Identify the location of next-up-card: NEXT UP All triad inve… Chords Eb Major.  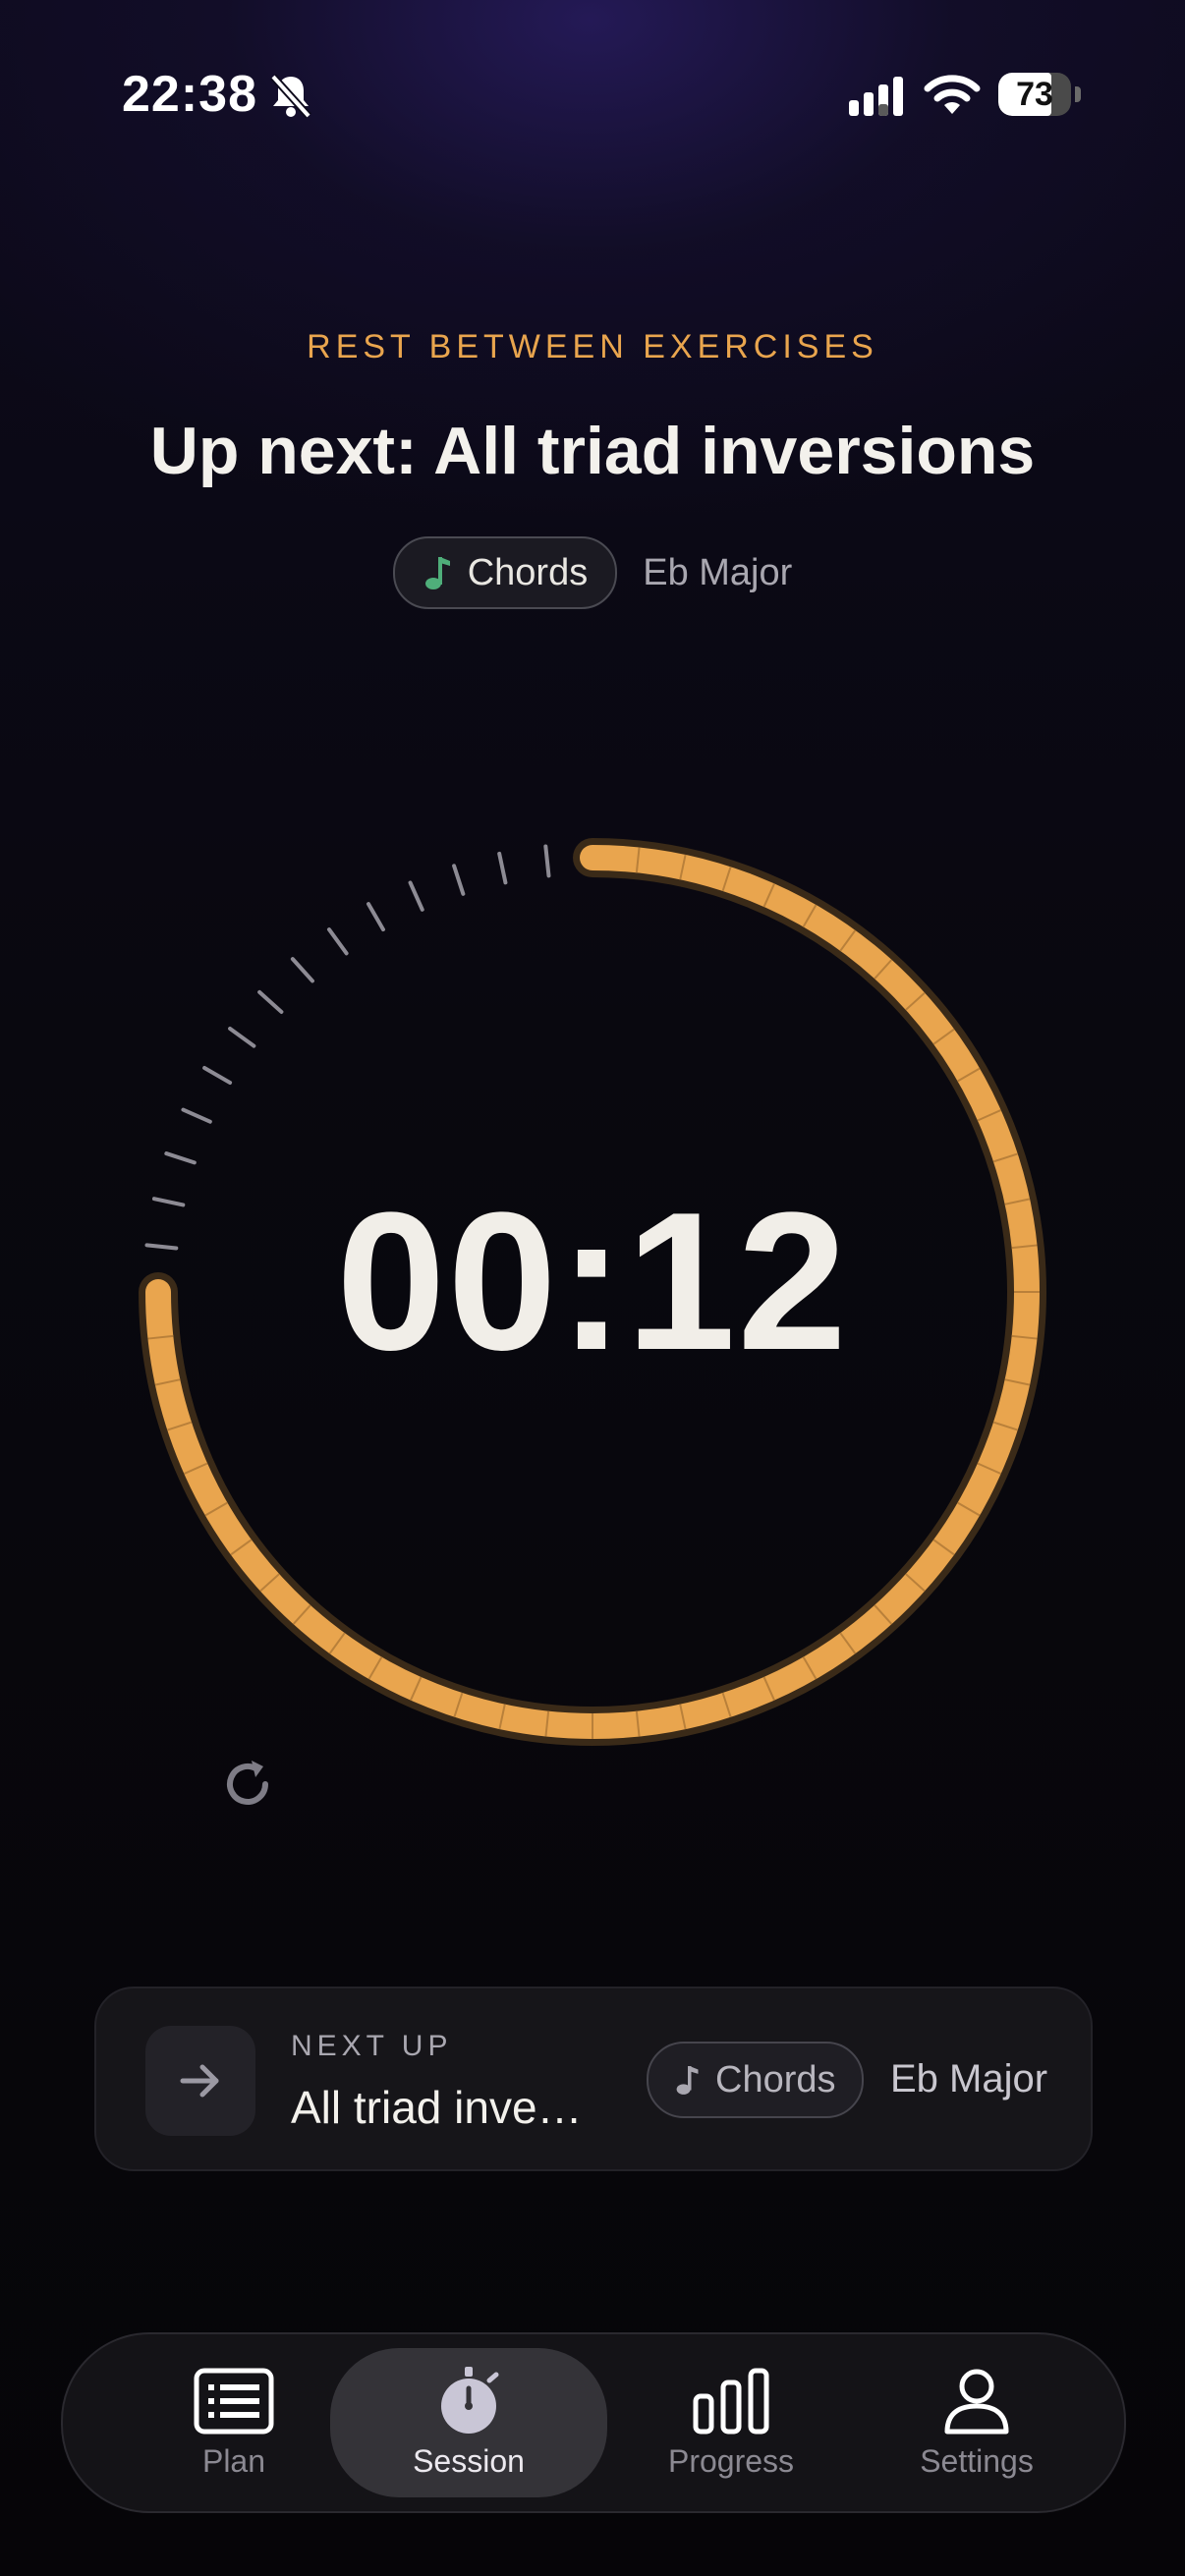
(594, 2079).